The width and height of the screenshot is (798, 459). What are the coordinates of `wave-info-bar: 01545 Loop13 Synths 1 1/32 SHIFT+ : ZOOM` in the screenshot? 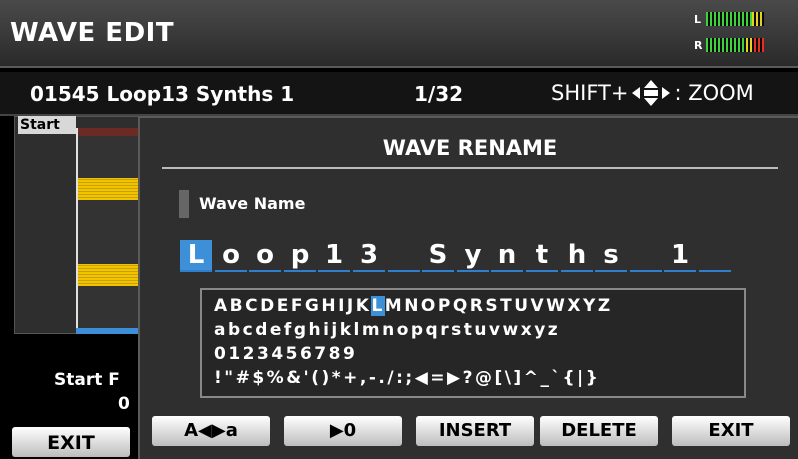 It's located at (399, 94).